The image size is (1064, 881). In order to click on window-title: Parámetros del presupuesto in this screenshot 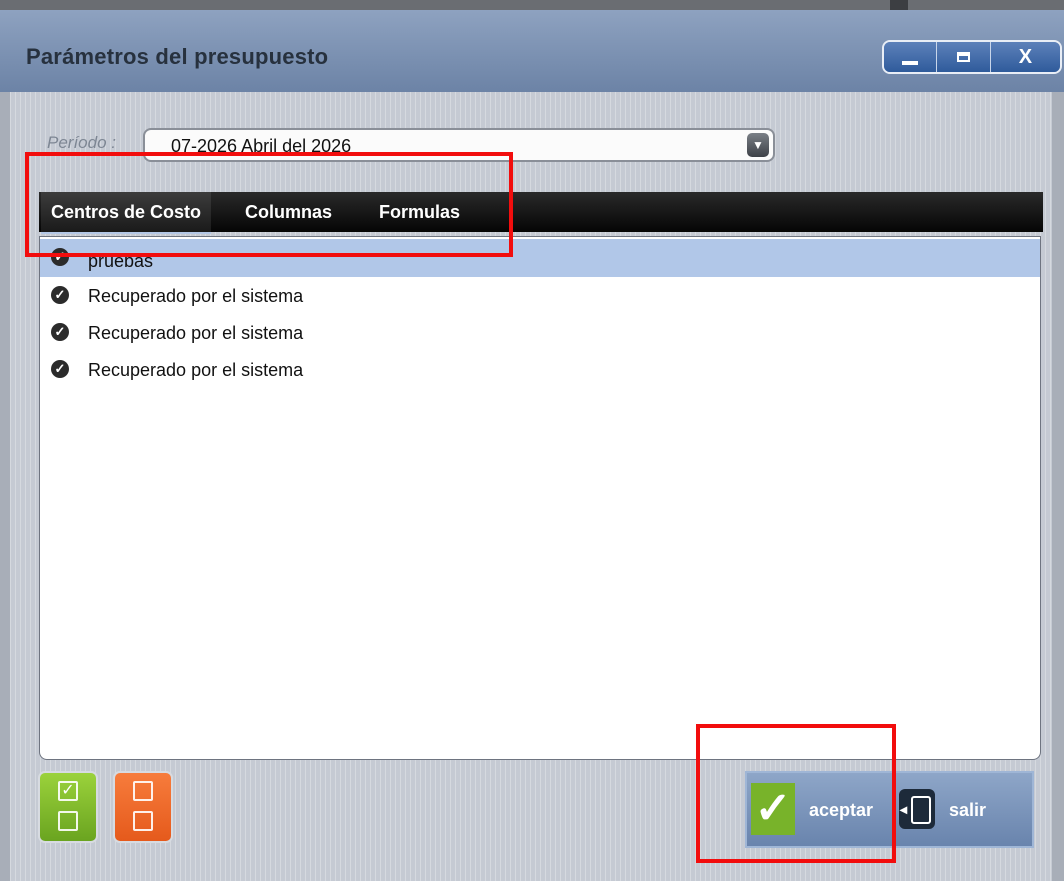, I will do `click(177, 56)`.